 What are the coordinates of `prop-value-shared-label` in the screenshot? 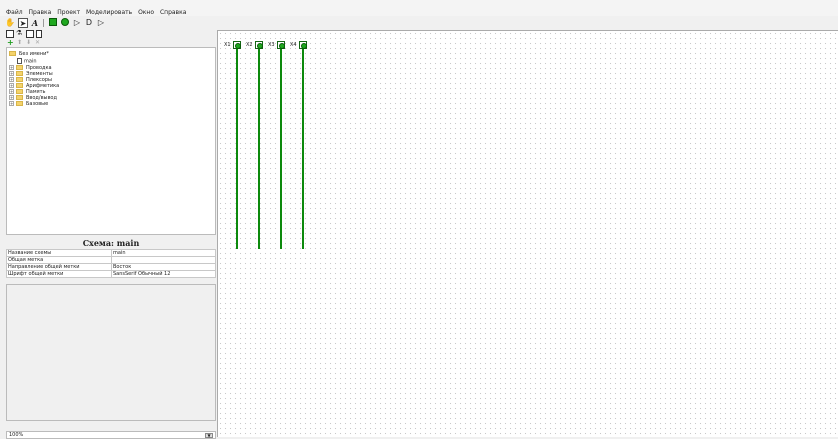 It's located at (163, 260).